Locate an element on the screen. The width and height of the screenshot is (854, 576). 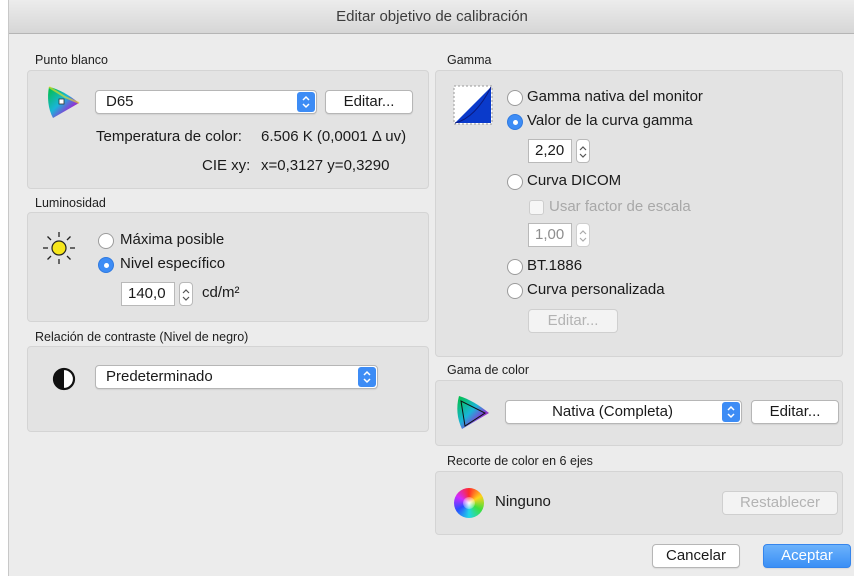
window-title: Editar objetivo de calibración is located at coordinates (431, 17).